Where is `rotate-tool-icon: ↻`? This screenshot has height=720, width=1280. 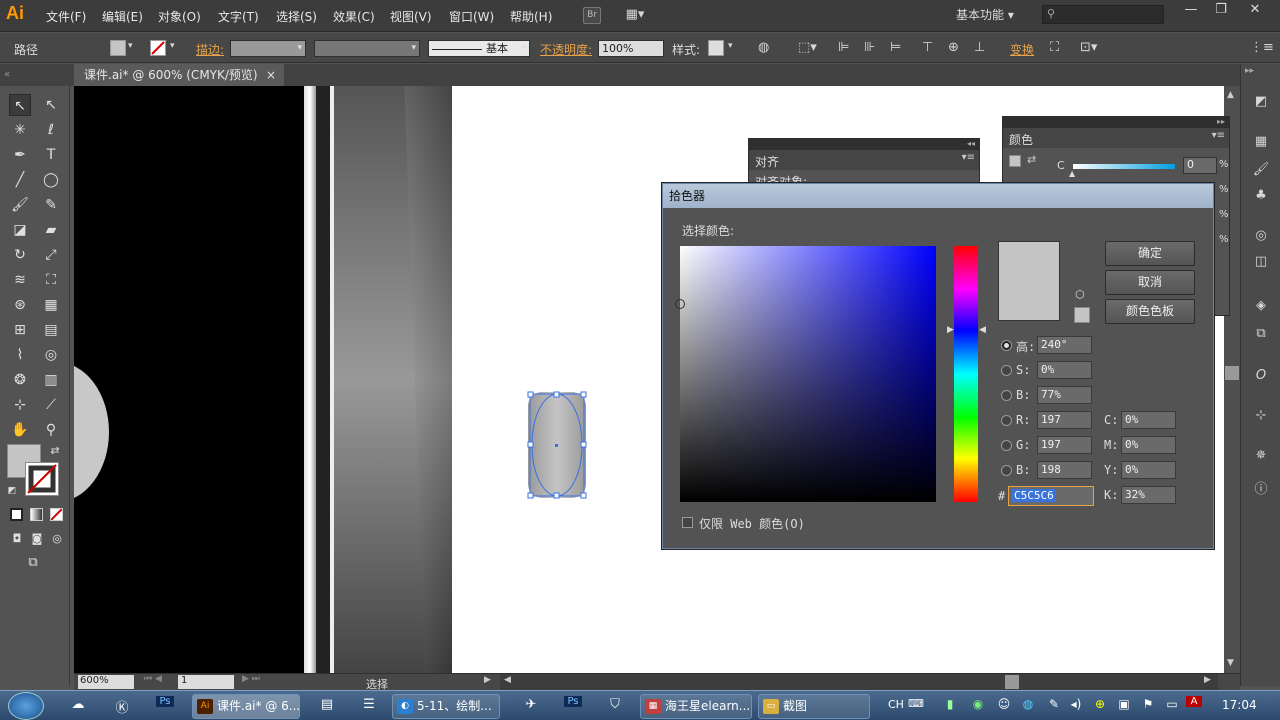 rotate-tool-icon: ↻ is located at coordinates (20, 255).